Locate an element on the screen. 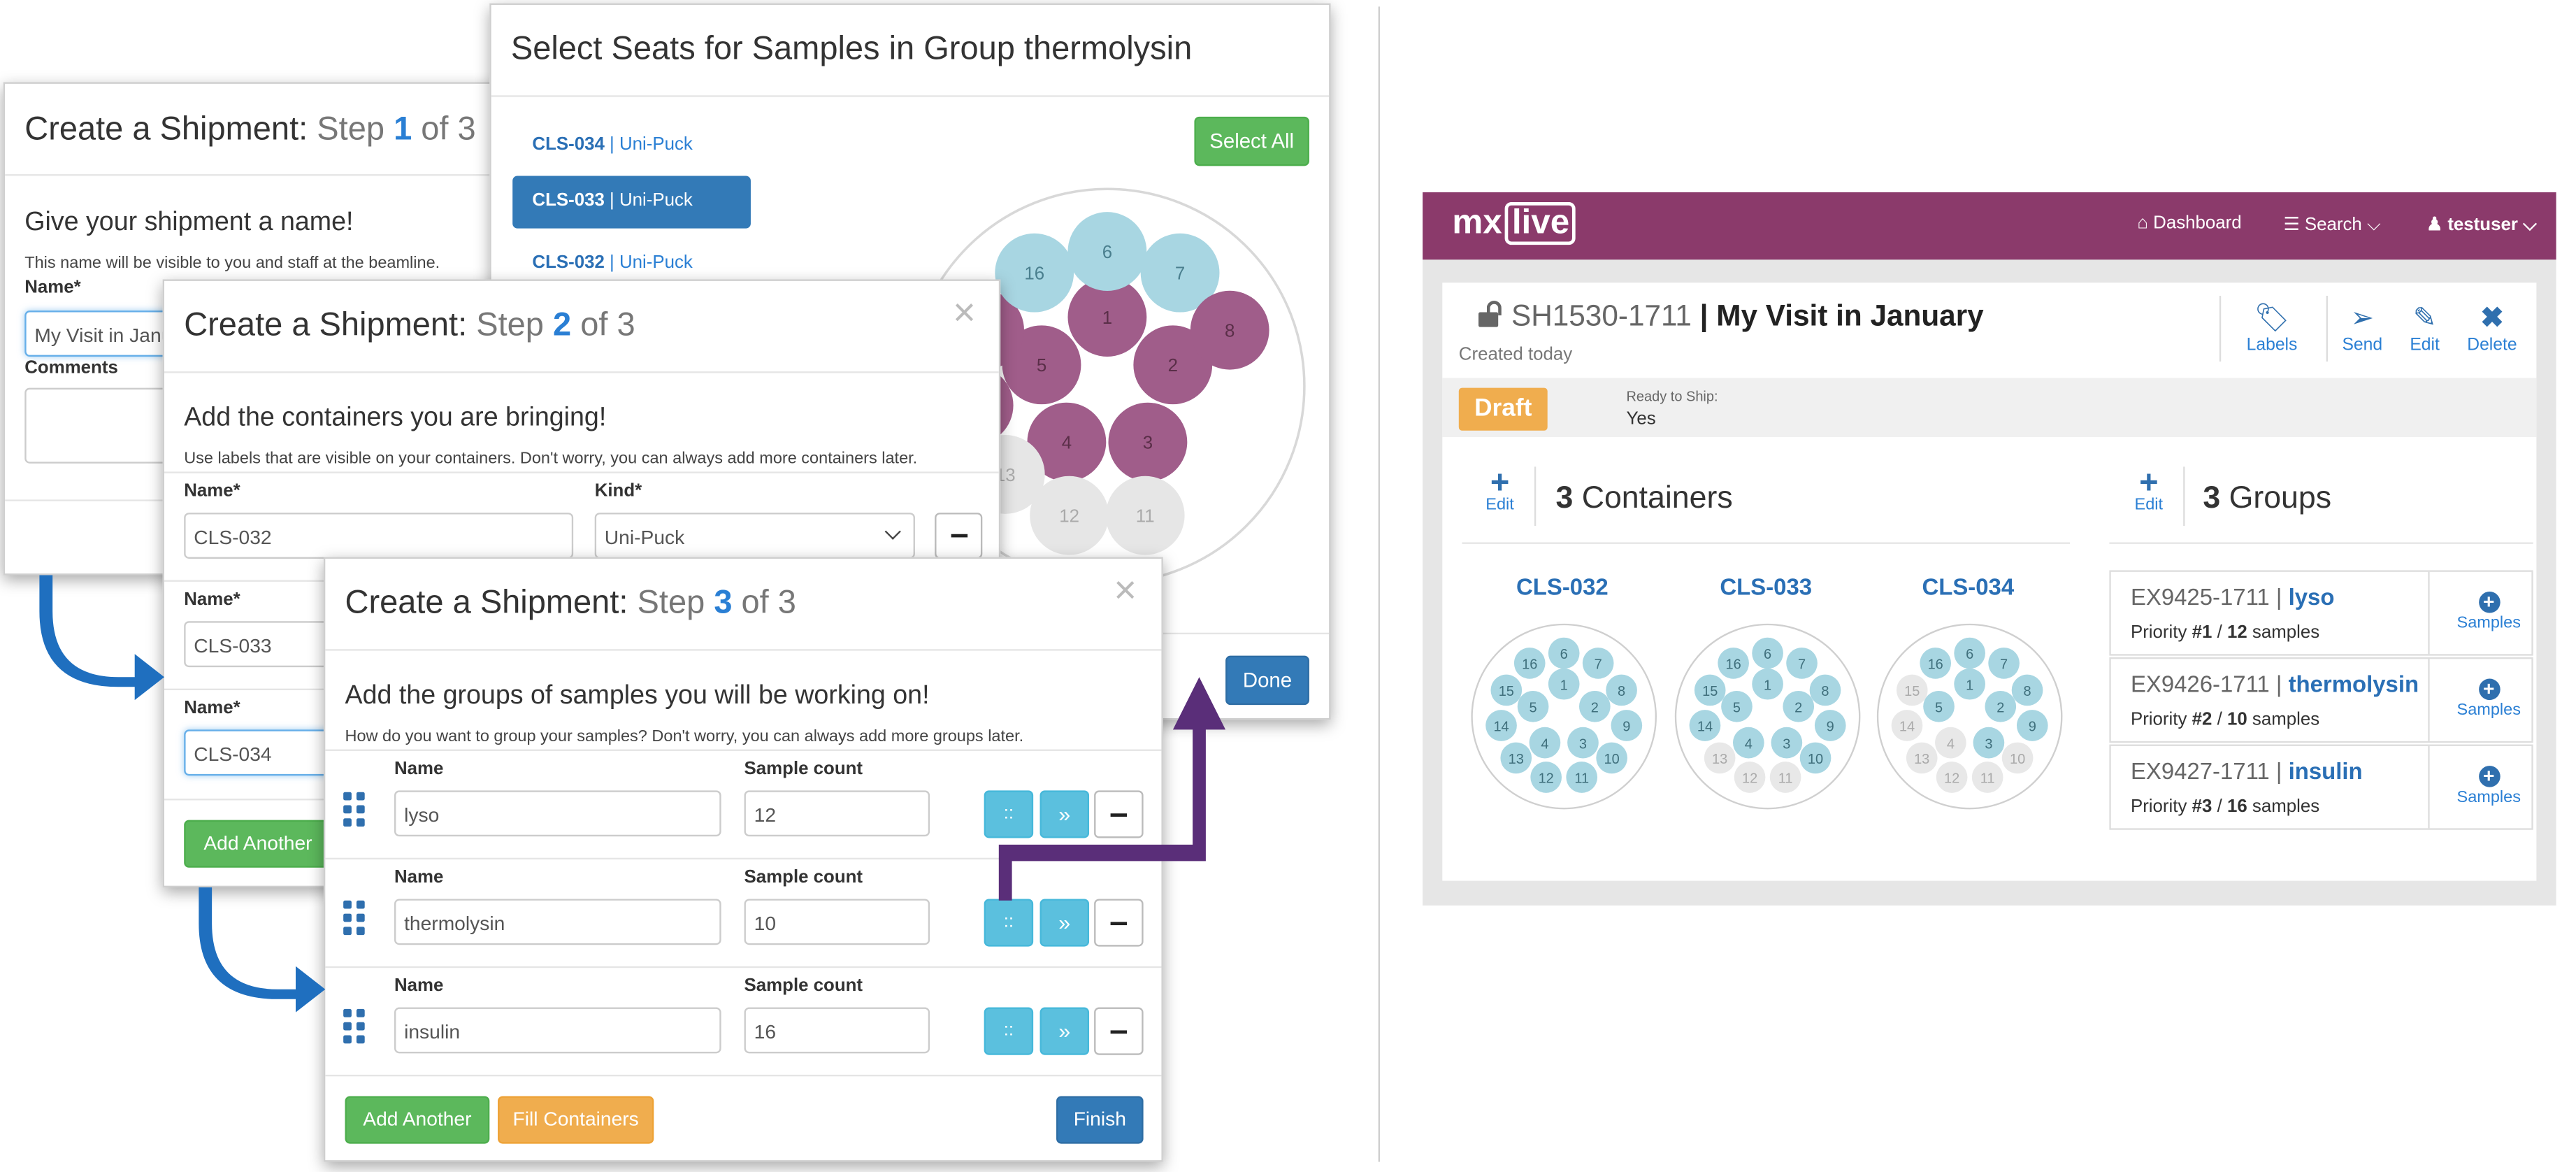 The height and width of the screenshot is (1172, 2576). priority-word: Priority is located at coordinates (2158, 720).